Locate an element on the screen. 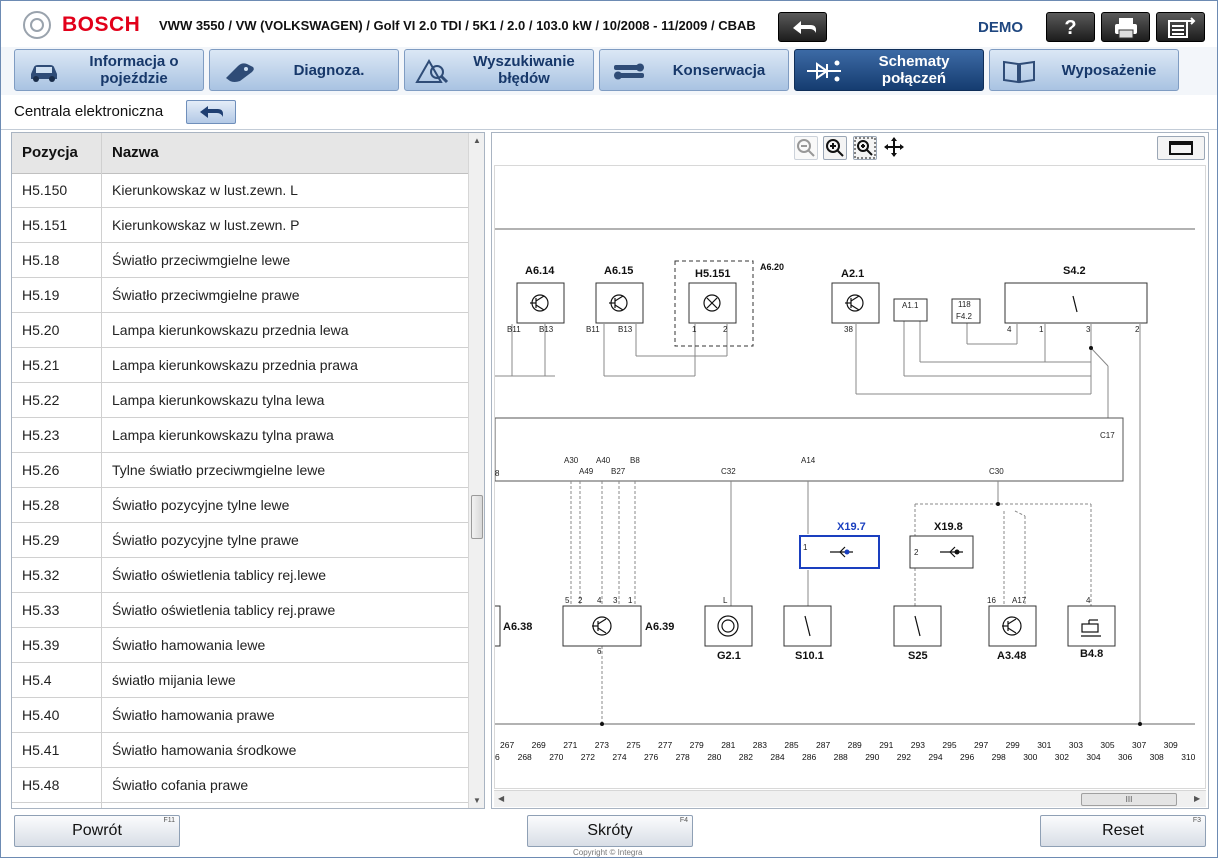  small-box-label: F4.2 is located at coordinates (964, 316).